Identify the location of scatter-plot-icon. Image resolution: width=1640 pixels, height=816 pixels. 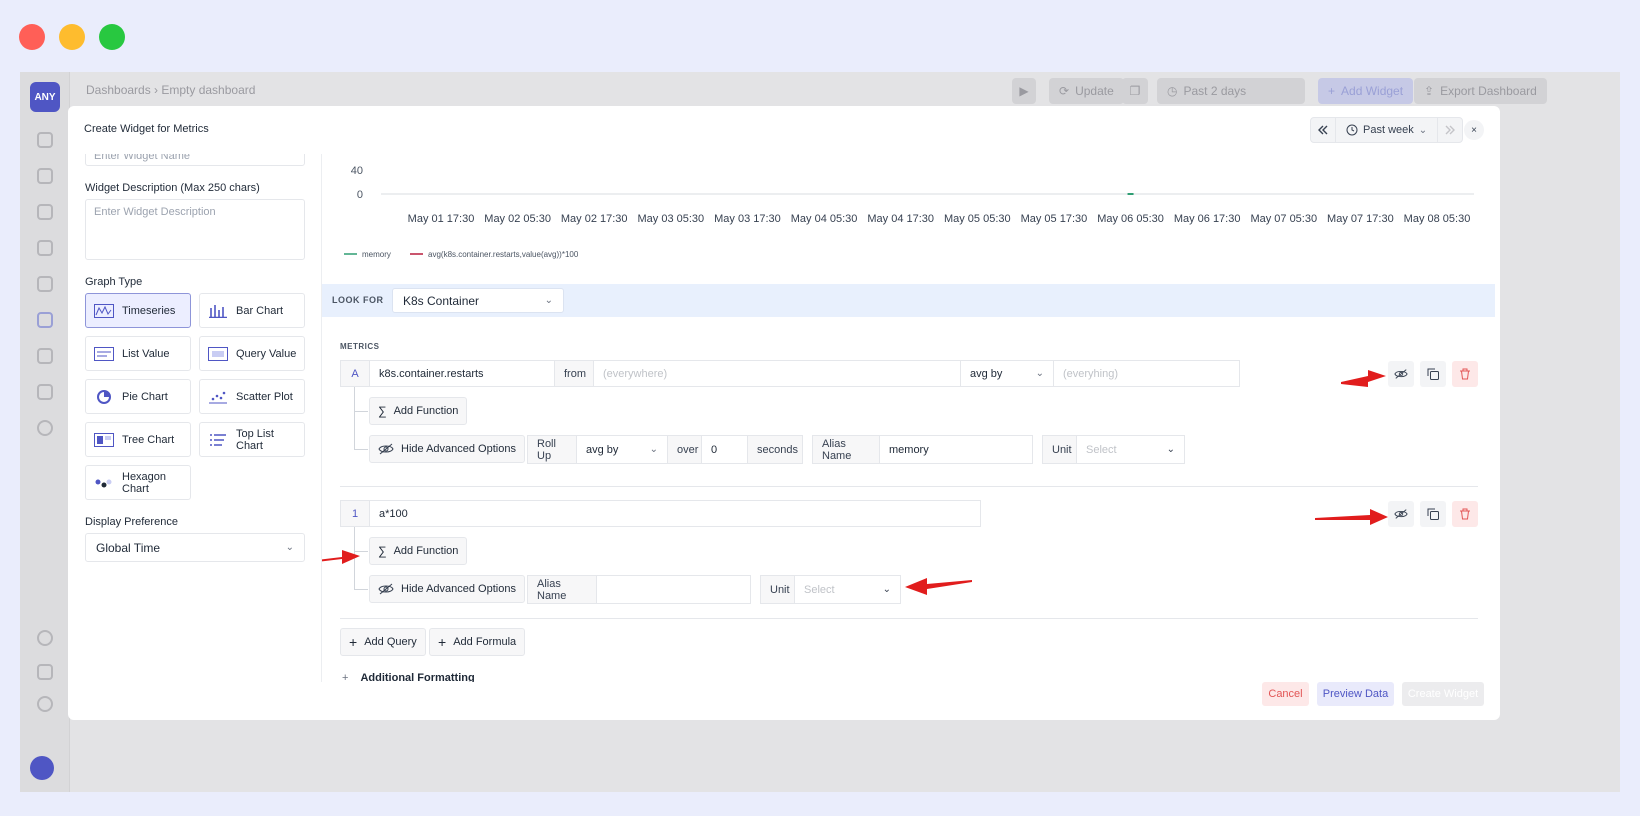
(218, 397).